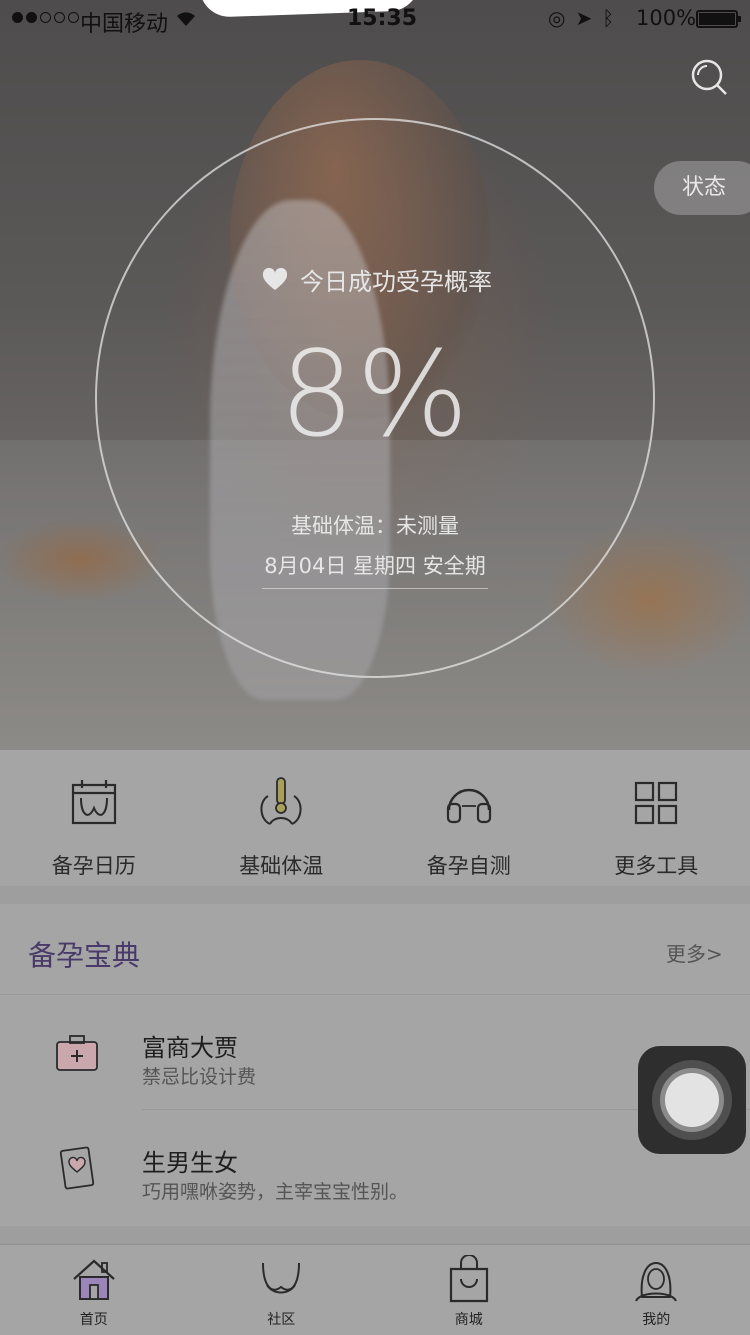 Image resolution: width=750 pixels, height=1335 pixels. I want to click on tool-more: 更多工具, so click(656, 818).